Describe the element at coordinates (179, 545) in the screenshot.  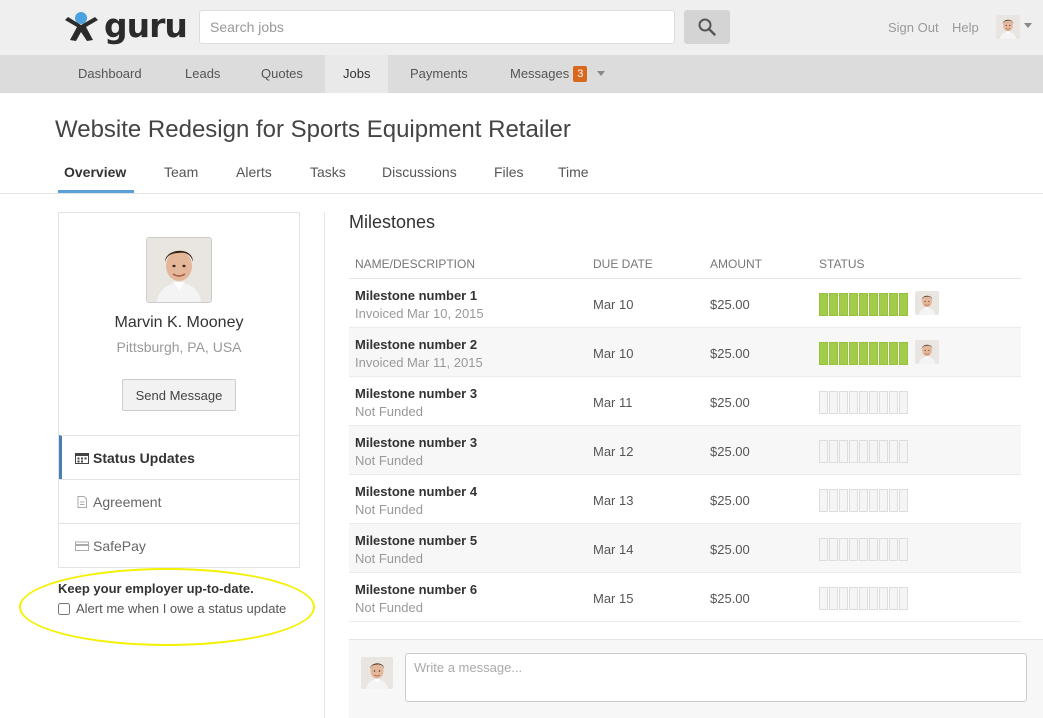
I see `sidebar-item-safepay: SafePay` at that location.